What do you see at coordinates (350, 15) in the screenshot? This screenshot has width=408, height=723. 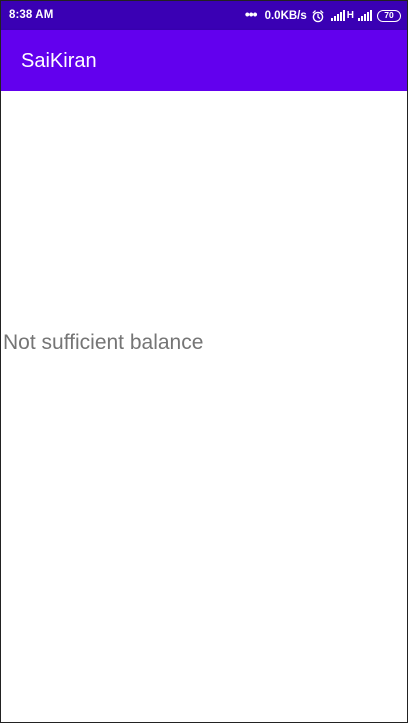 I see `network-type: H` at bounding box center [350, 15].